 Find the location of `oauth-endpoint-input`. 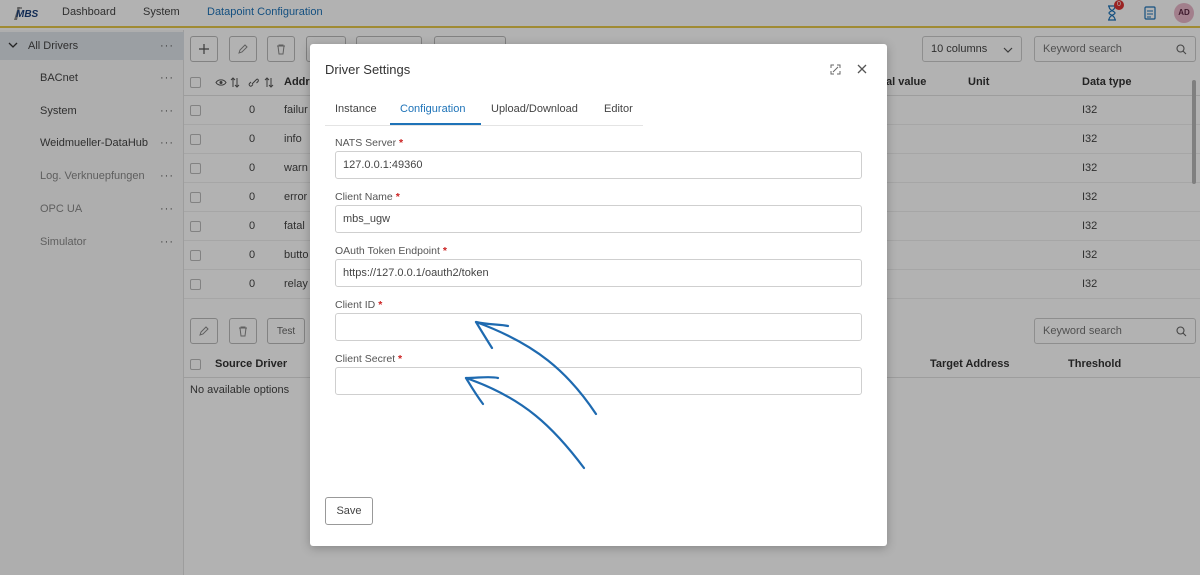

oauth-endpoint-input is located at coordinates (598, 273).